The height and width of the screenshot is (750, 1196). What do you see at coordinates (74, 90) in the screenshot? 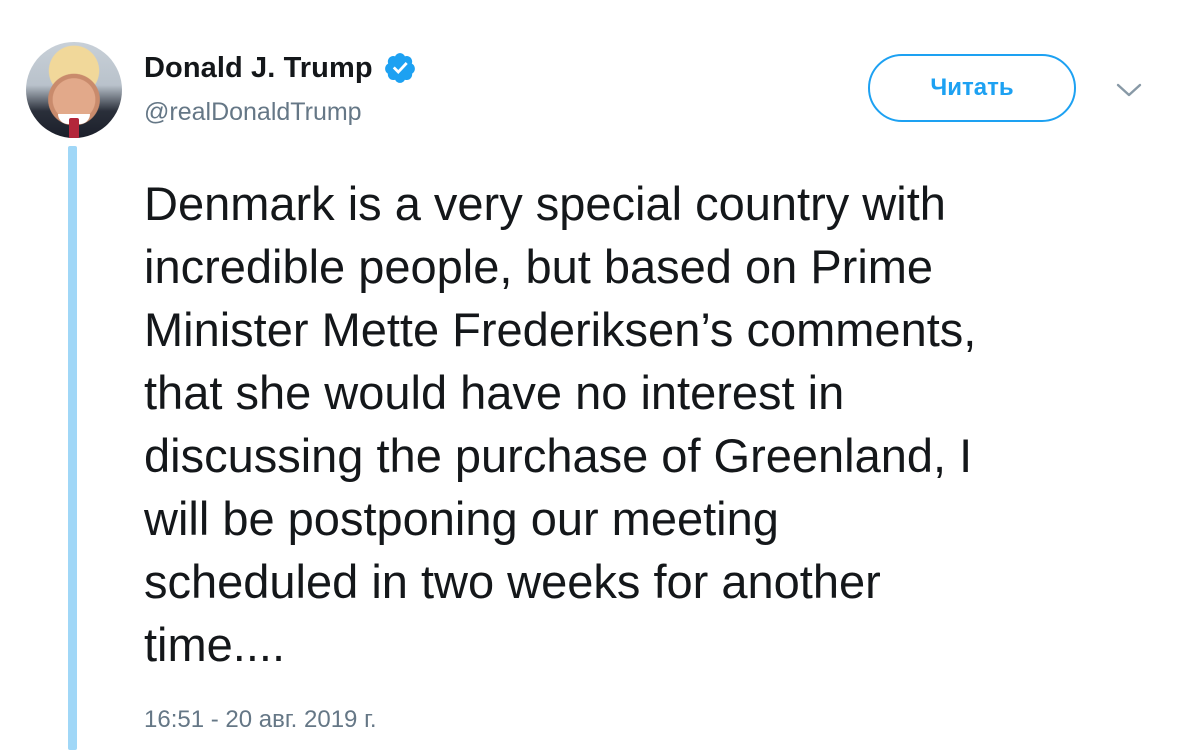
I see `avatar` at bounding box center [74, 90].